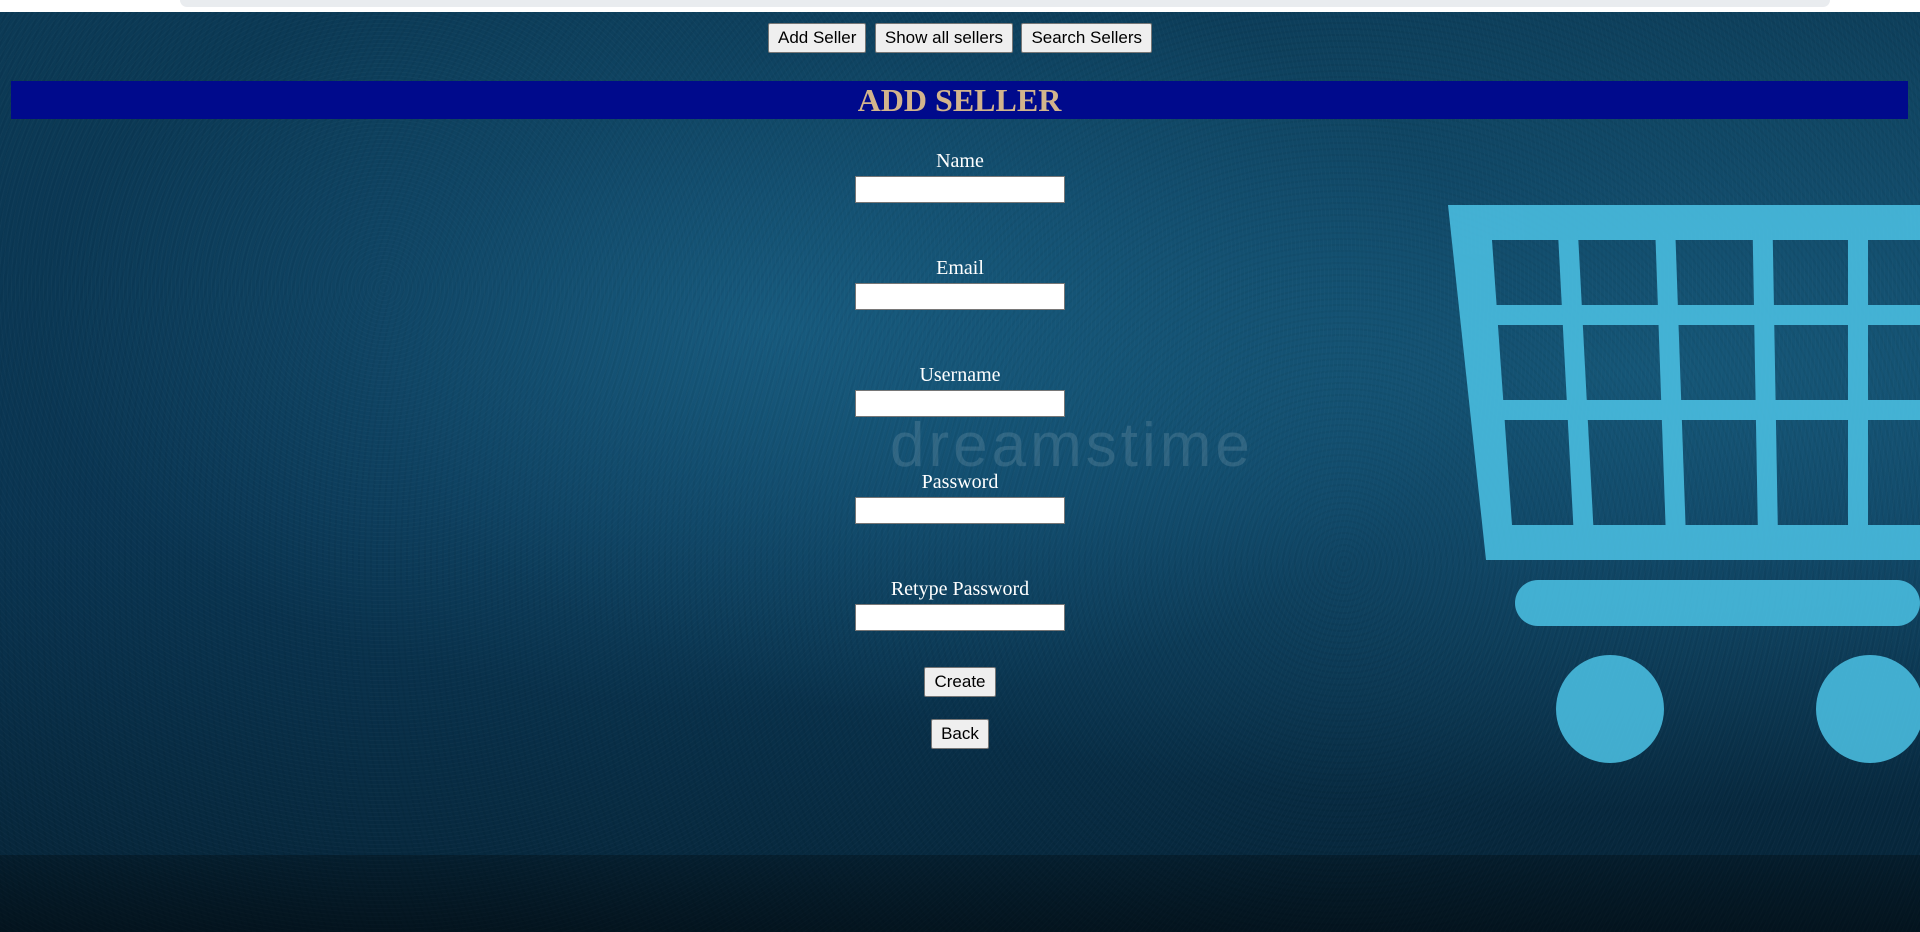 The height and width of the screenshot is (932, 1920). I want to click on browser-top-strip, so click(960, 6).